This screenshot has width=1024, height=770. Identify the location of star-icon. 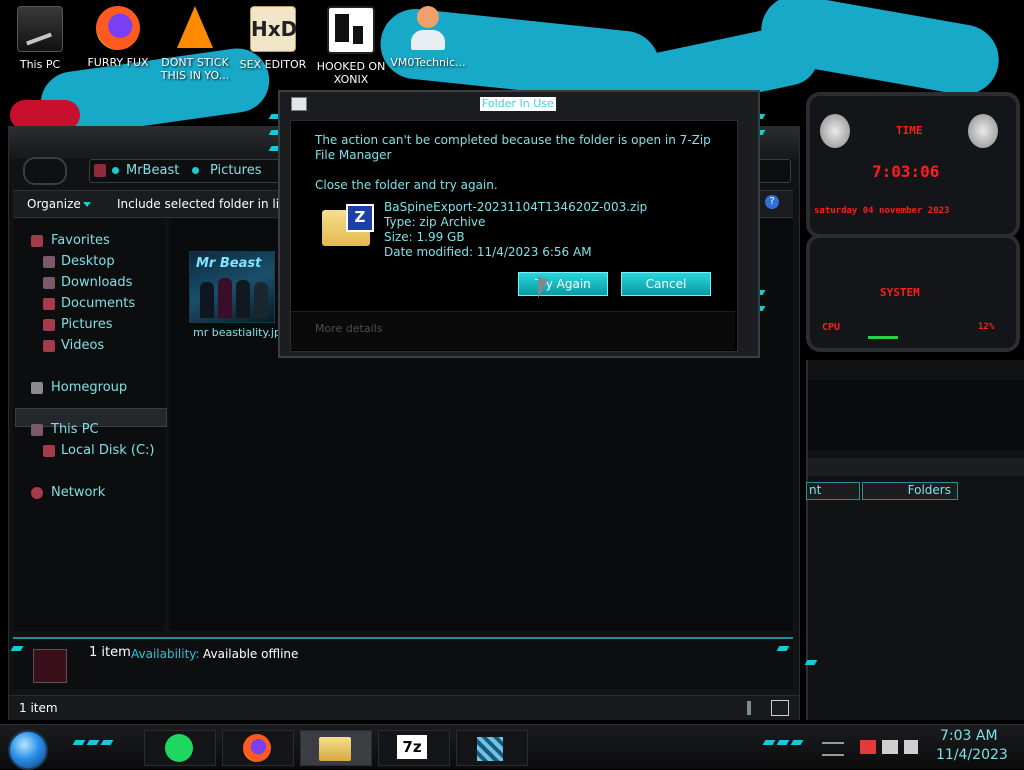
(37, 241).